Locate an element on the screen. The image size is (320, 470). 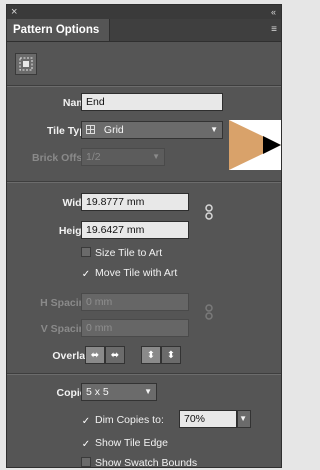
dim-copies-checkbox: ✓ Dim Copies to: is located at coordinates (122, 420).